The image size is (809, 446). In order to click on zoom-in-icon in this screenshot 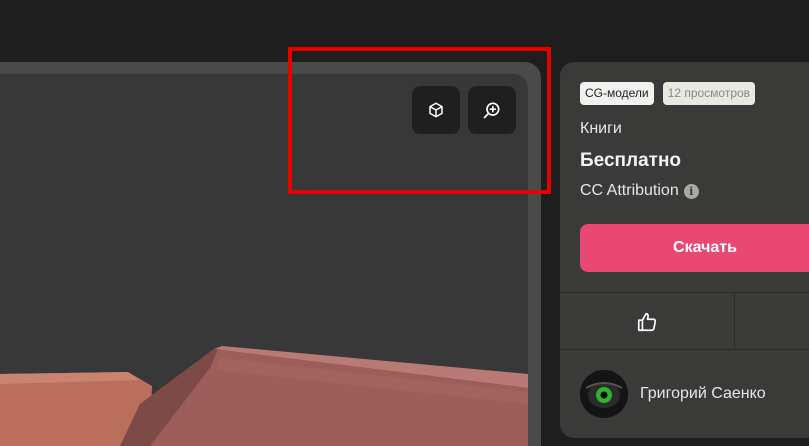, I will do `click(491, 110)`.